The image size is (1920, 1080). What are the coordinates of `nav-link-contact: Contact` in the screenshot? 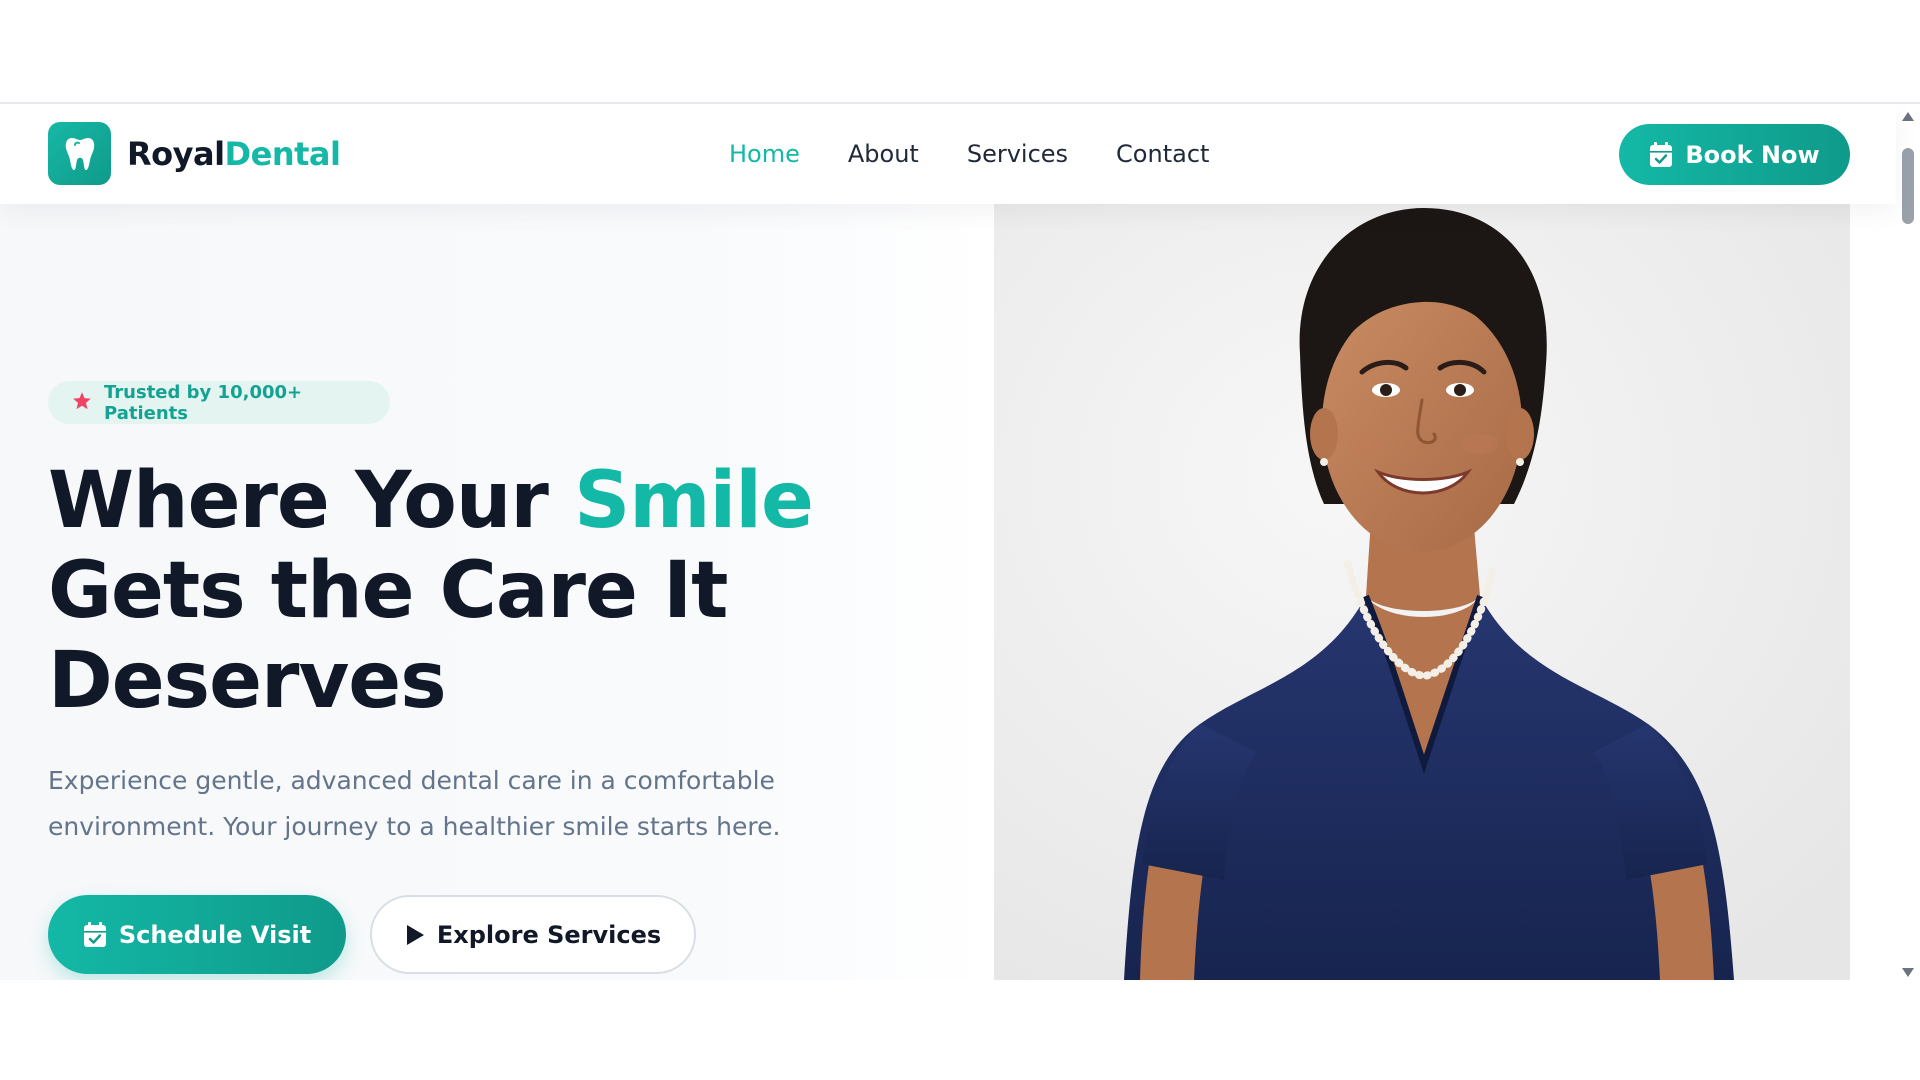 It's located at (1162, 154).